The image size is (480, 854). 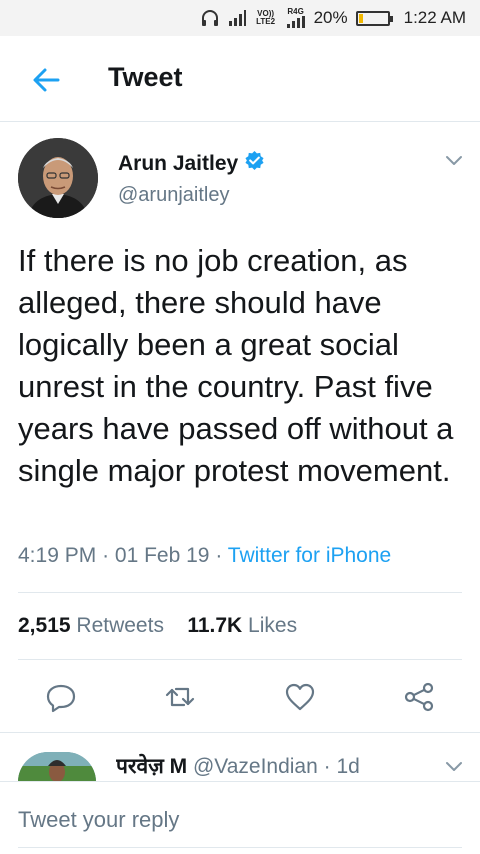 I want to click on page-title: Tweet, so click(x=145, y=77).